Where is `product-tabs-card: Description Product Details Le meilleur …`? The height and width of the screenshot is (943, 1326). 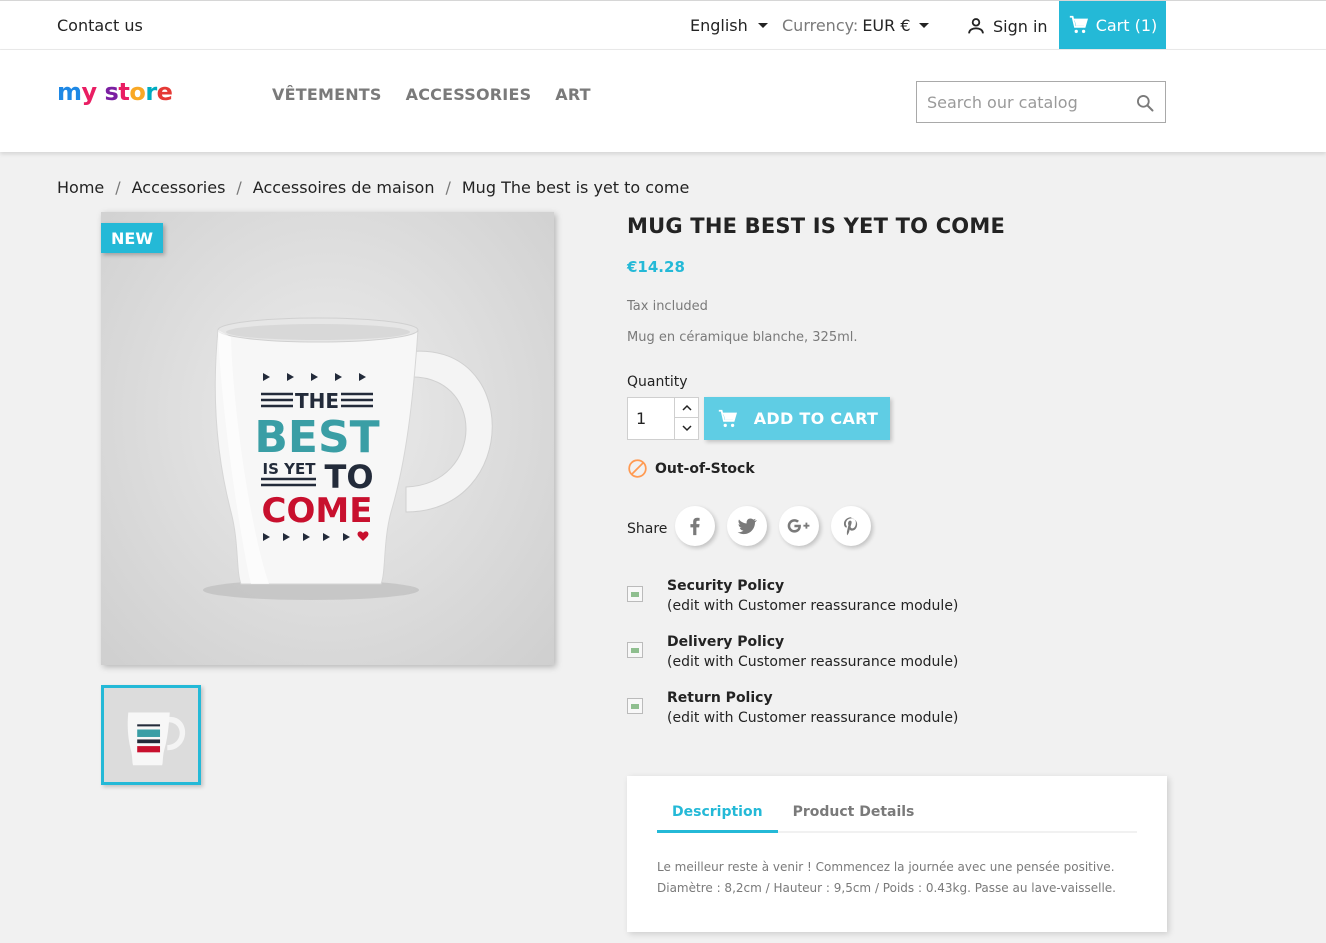
product-tabs-card: Description Product Details Le meilleur … is located at coordinates (897, 854).